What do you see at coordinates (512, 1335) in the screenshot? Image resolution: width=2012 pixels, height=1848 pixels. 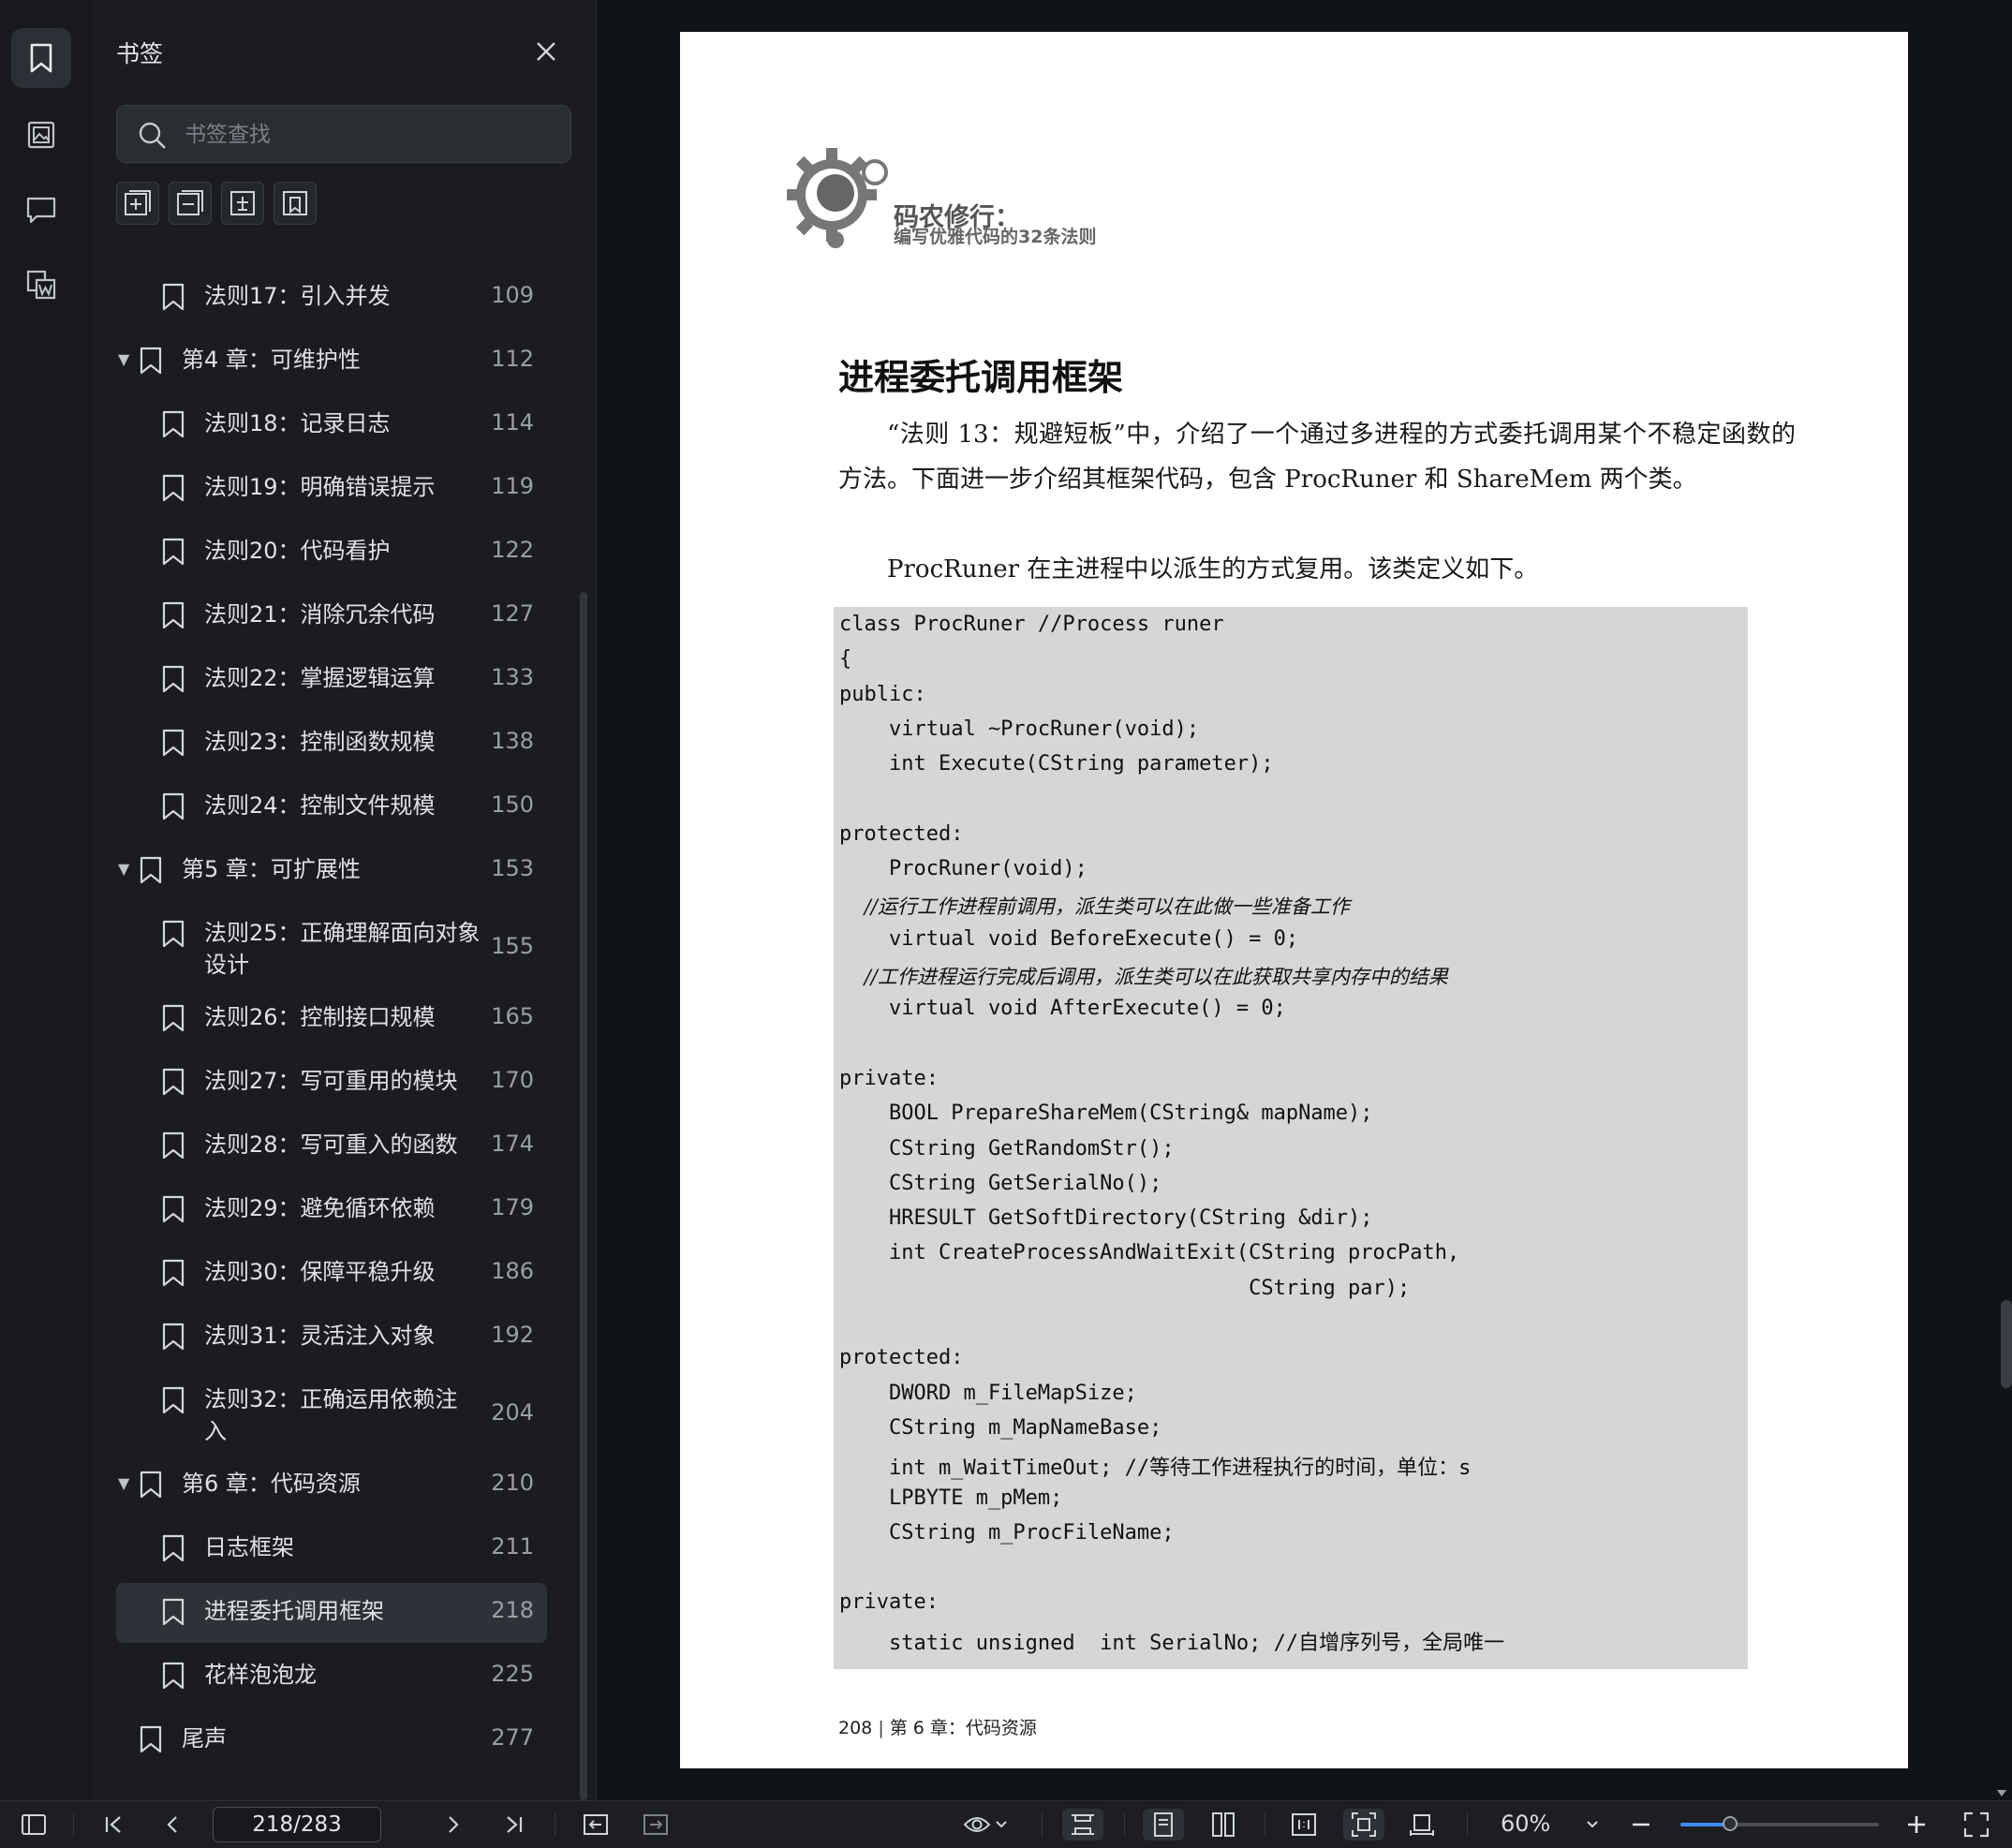 I see `bookmark-page-number: 192` at bounding box center [512, 1335].